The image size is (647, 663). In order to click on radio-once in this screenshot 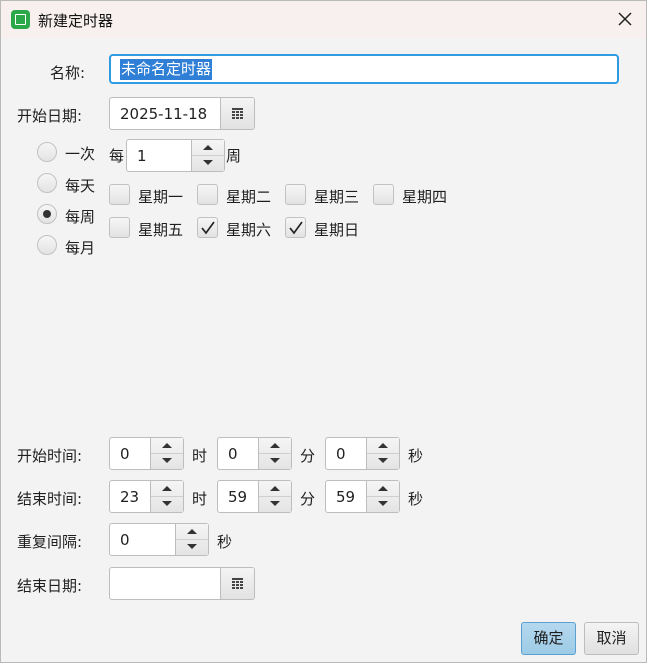, I will do `click(47, 152)`.